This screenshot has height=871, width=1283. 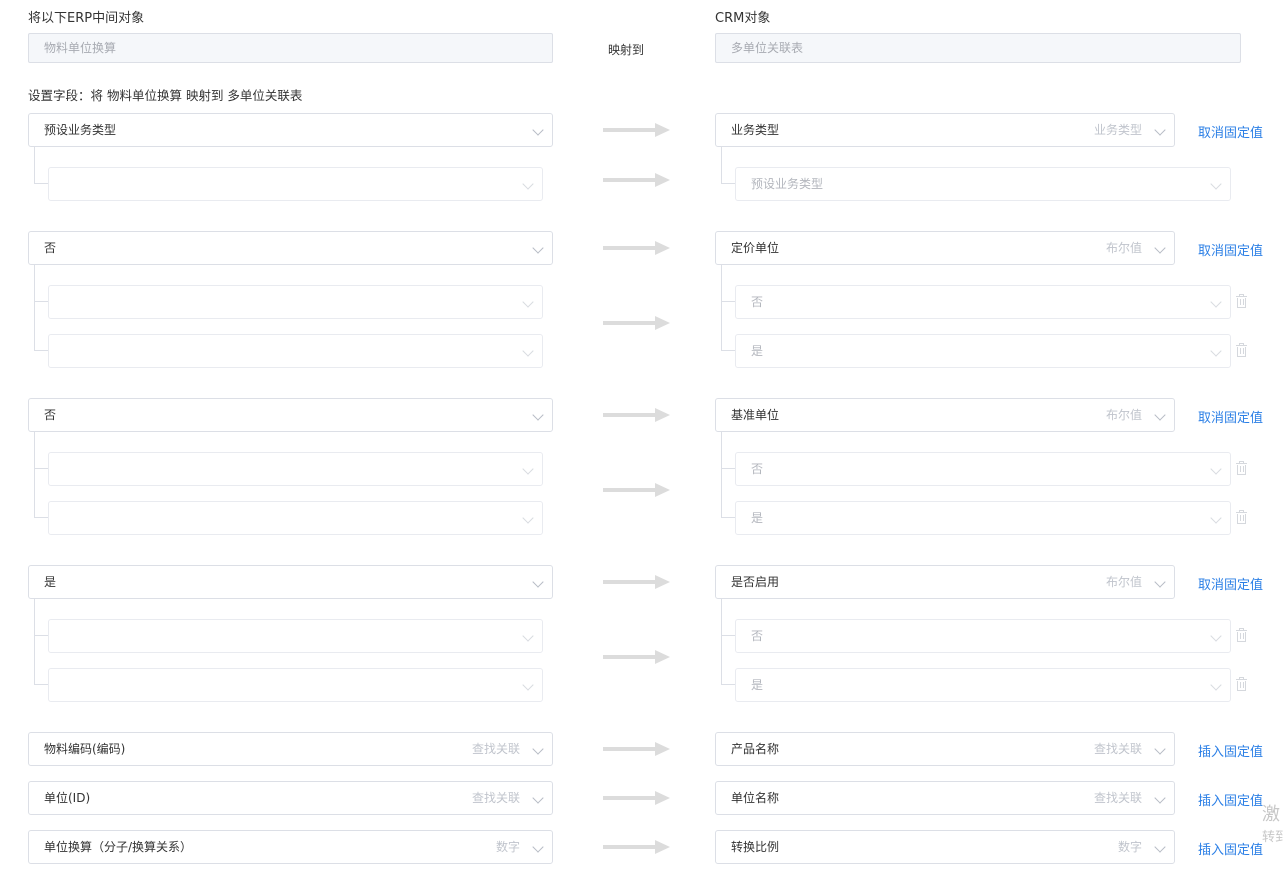 I want to click on source-object-field: 物料单位换算, so click(x=290, y=48).